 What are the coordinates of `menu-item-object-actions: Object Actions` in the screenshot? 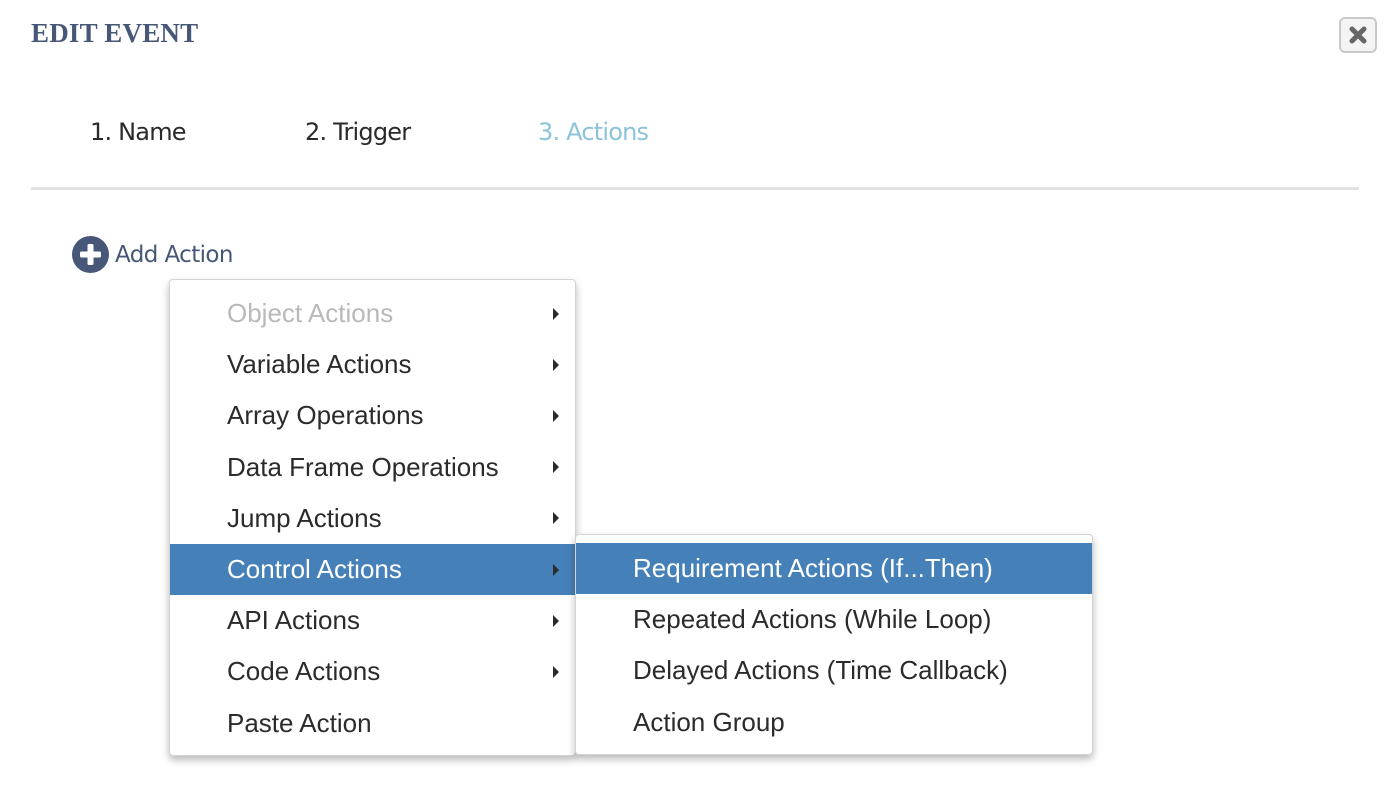 It's located at (372, 313).